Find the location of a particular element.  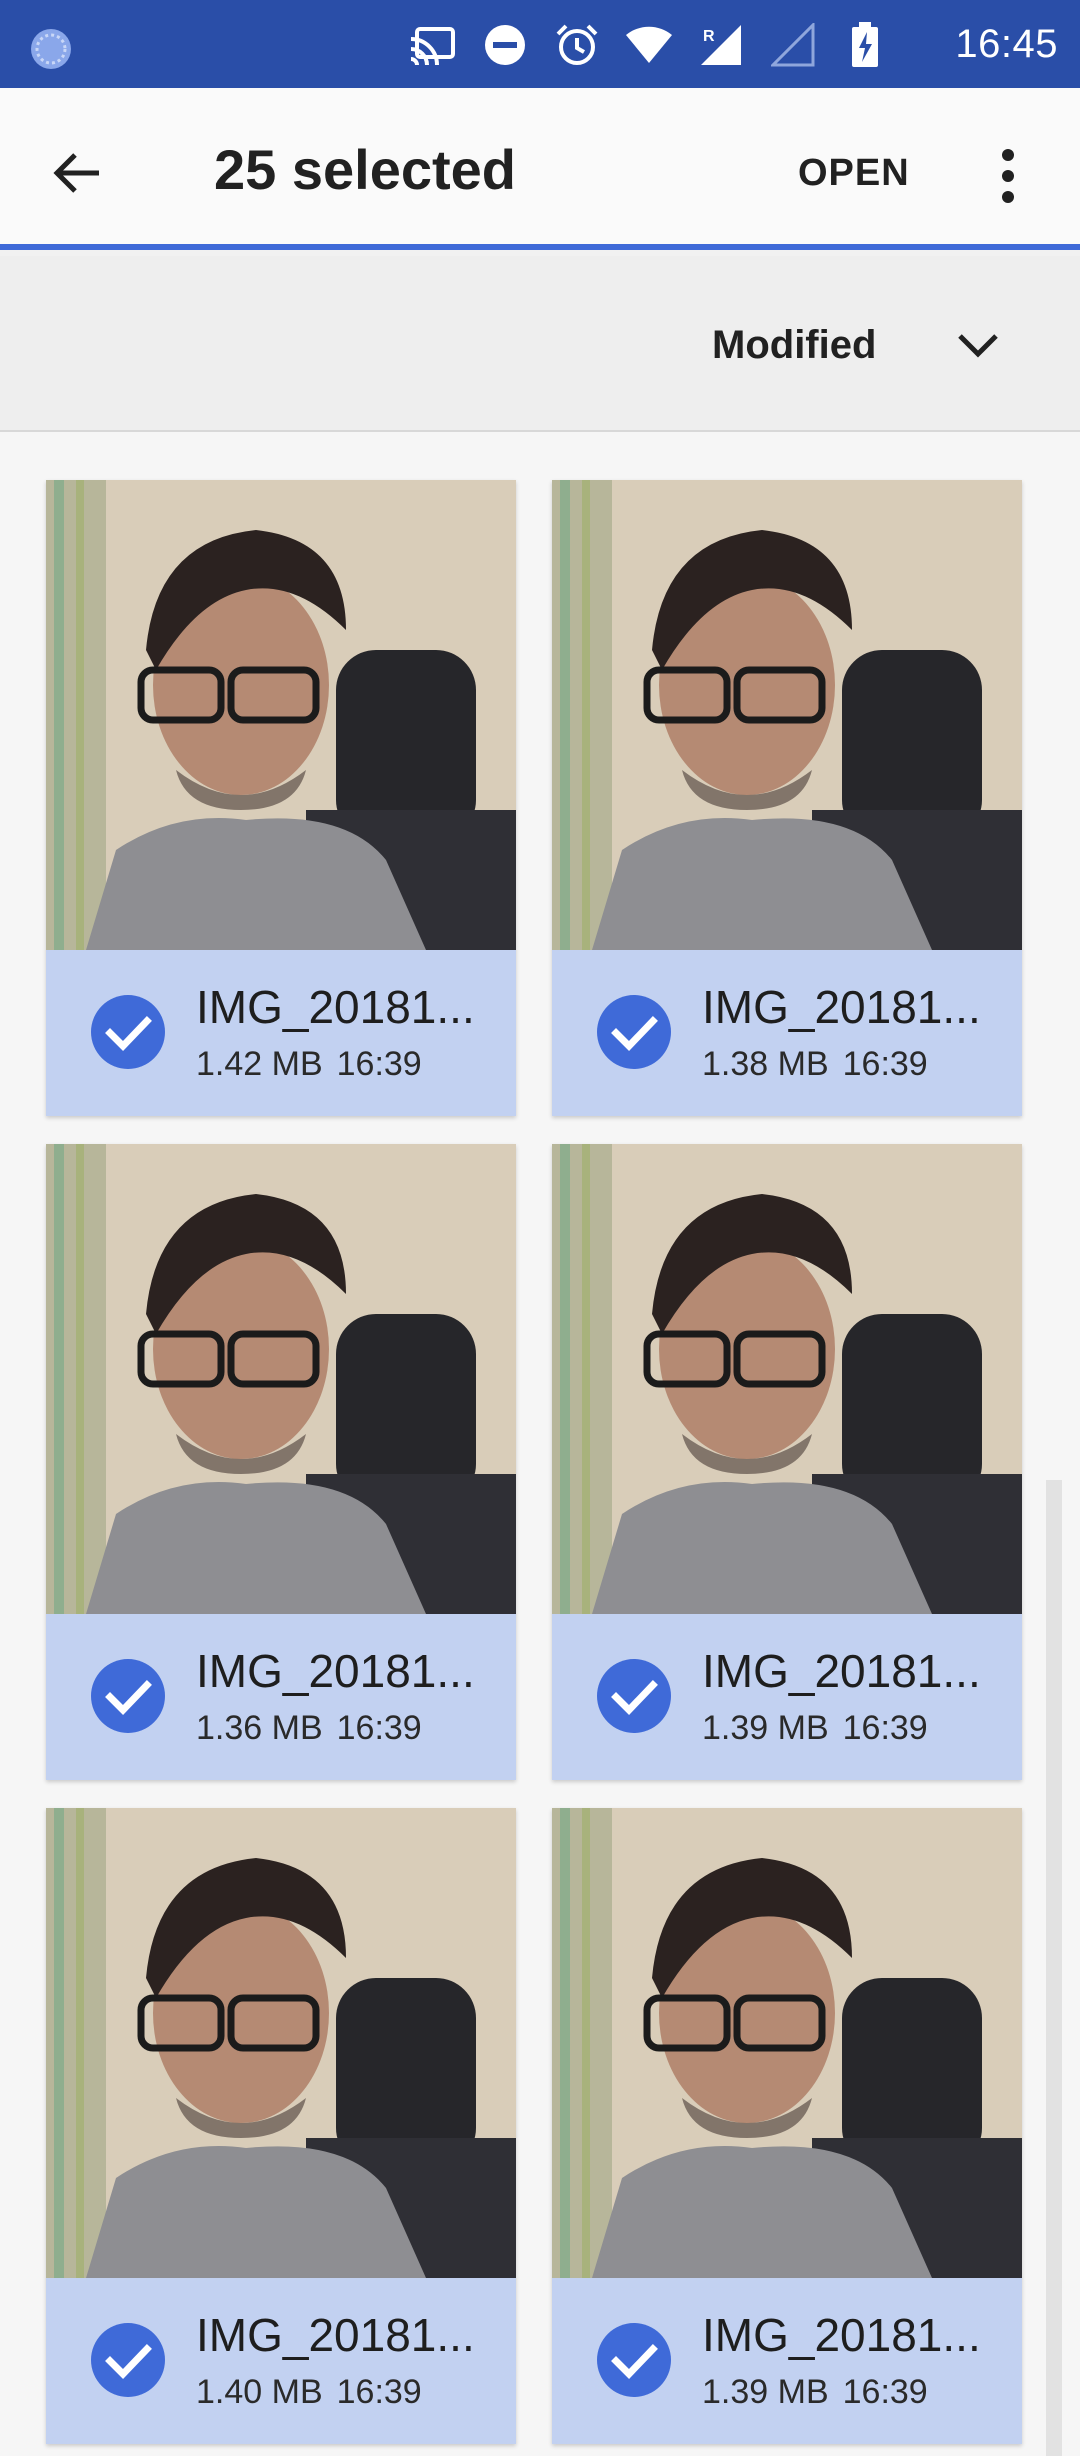

chevron-down-icon is located at coordinates (978, 346).